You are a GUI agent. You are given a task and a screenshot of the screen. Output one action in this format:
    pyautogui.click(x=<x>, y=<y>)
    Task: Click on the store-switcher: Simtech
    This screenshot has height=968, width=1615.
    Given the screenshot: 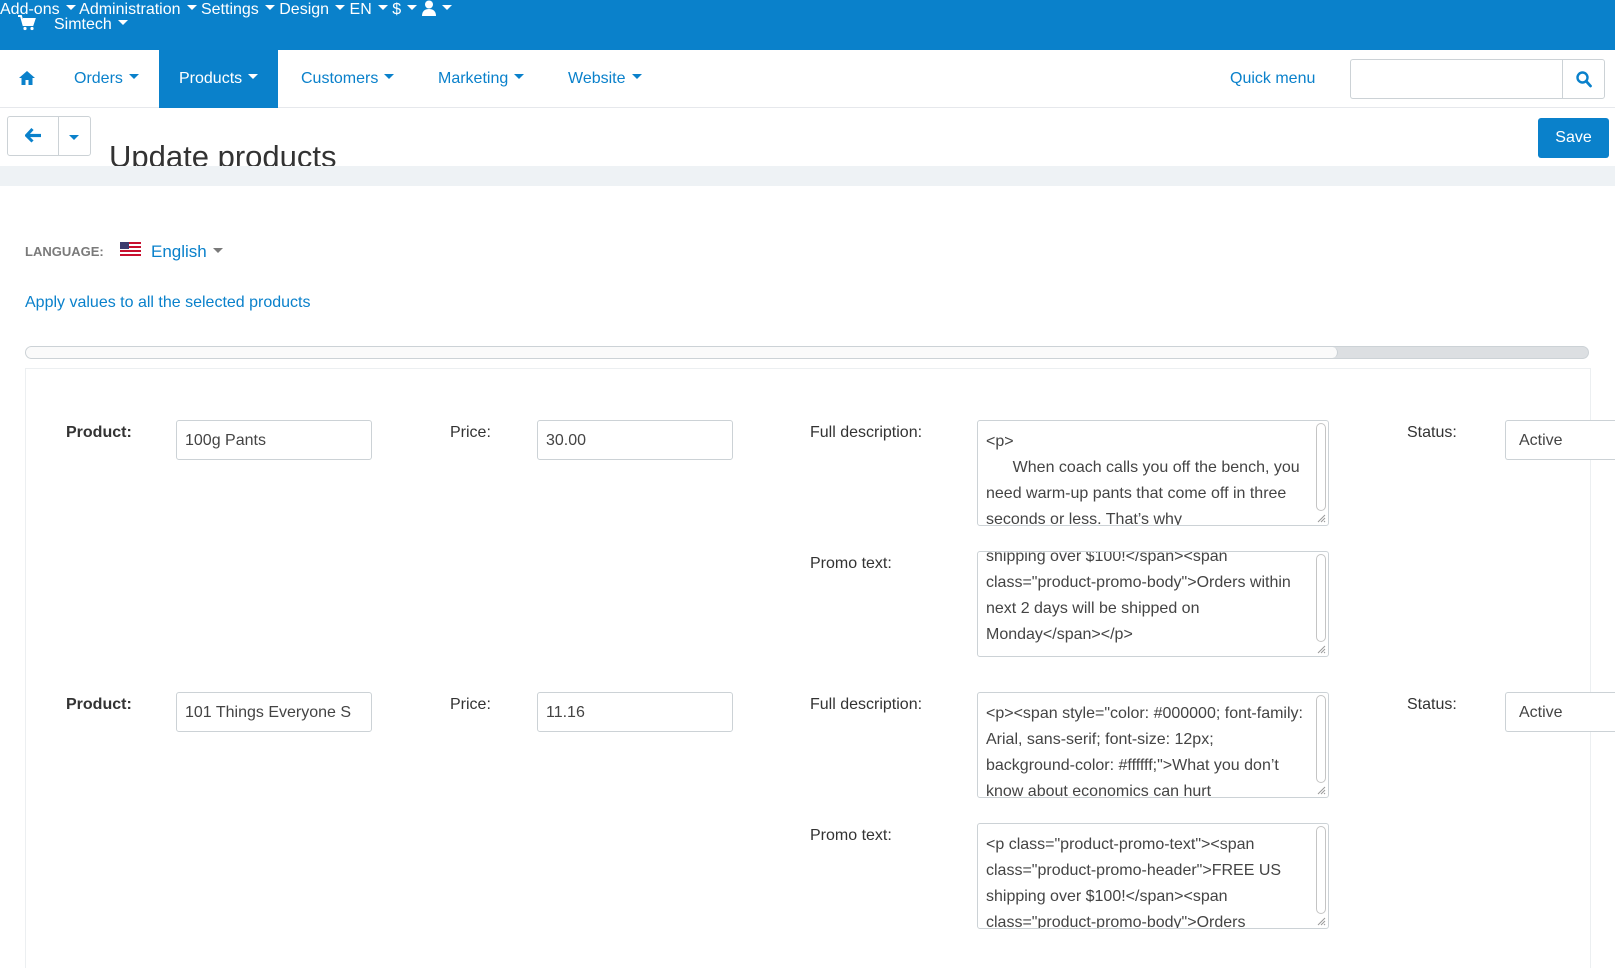 What is the action you would take?
    pyautogui.click(x=91, y=25)
    